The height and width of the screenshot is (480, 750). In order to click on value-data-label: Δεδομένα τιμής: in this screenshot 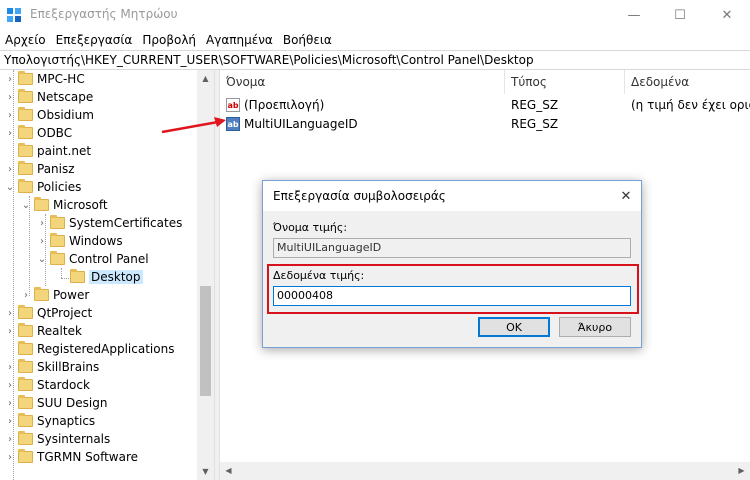, I will do `click(319, 275)`.